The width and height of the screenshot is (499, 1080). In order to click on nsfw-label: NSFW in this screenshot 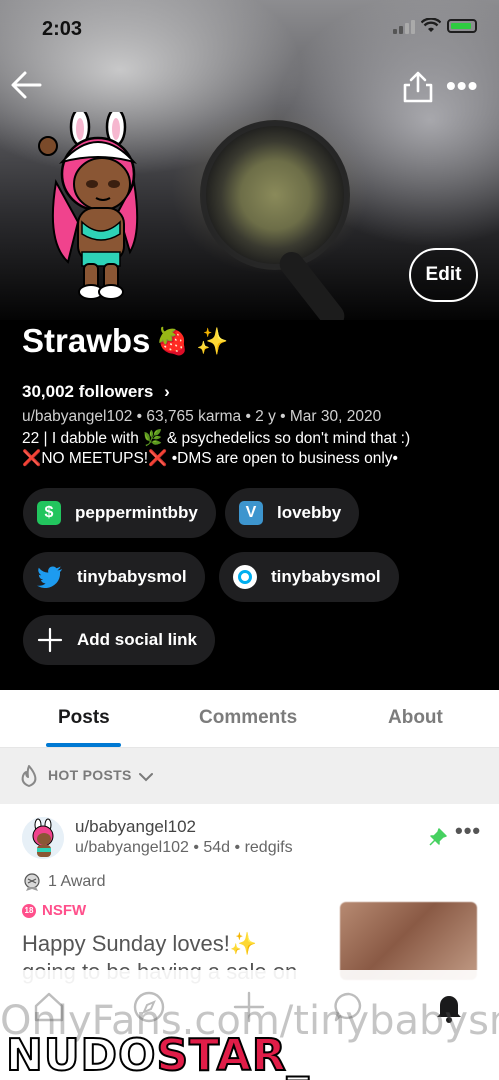, I will do `click(64, 910)`.